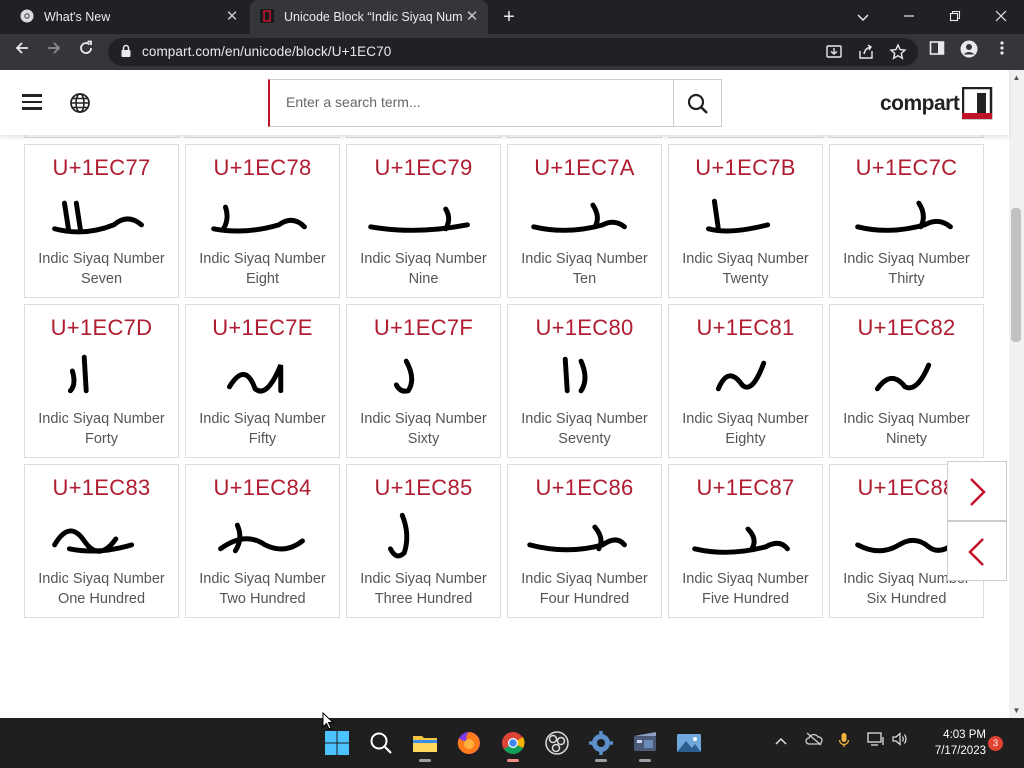 The height and width of the screenshot is (768, 1024). Describe the element at coordinates (1002, 52) in the screenshot. I see `more-menu-icon` at that location.